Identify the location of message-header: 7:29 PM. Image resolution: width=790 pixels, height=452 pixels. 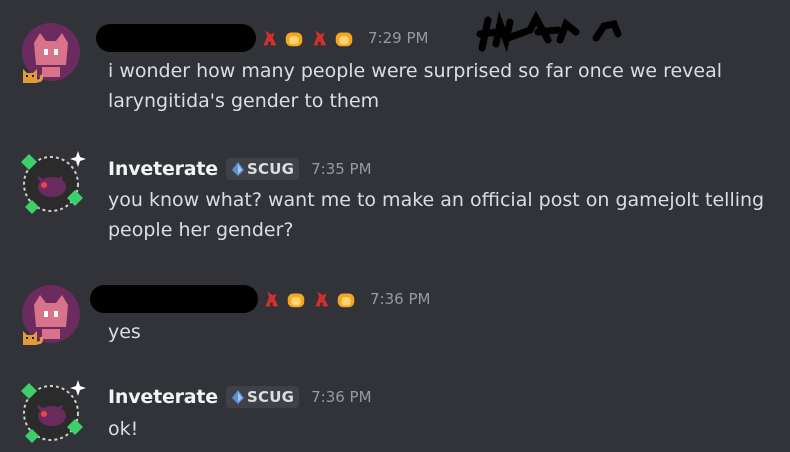
(262, 38).